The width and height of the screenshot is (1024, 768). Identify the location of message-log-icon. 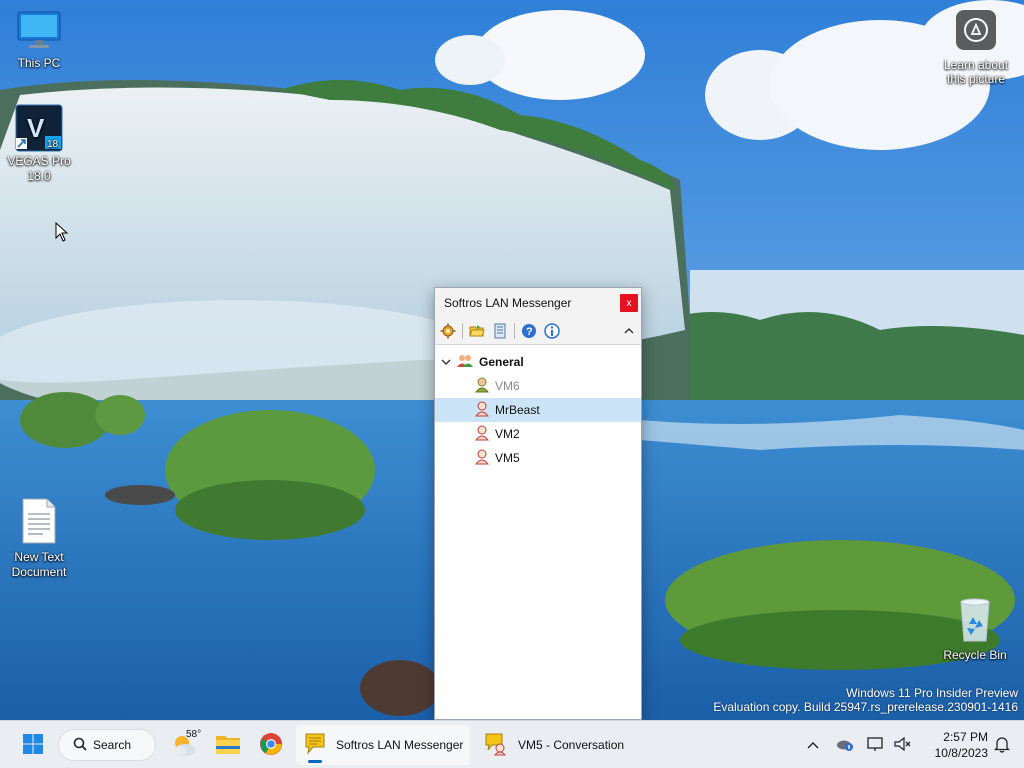
(500, 331).